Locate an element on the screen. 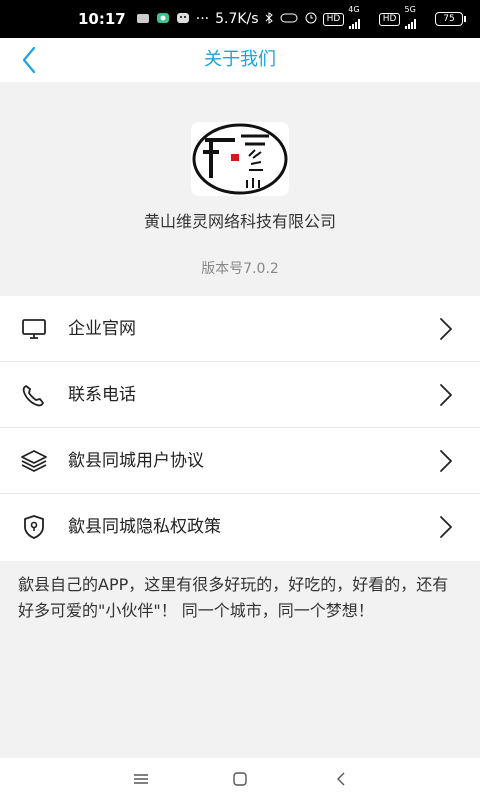  menu-icon is located at coordinates (141, 779).